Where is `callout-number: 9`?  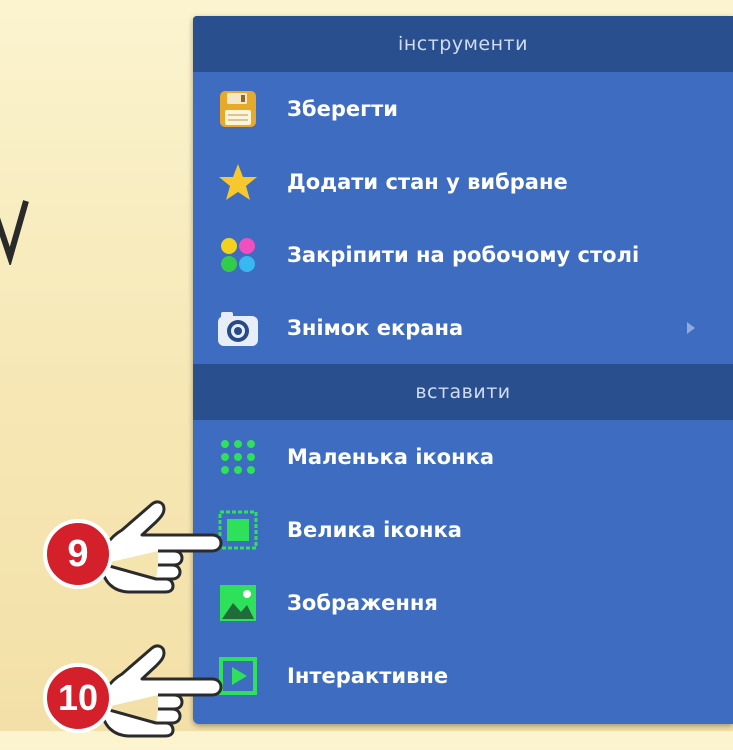 callout-number: 9 is located at coordinates (78, 554).